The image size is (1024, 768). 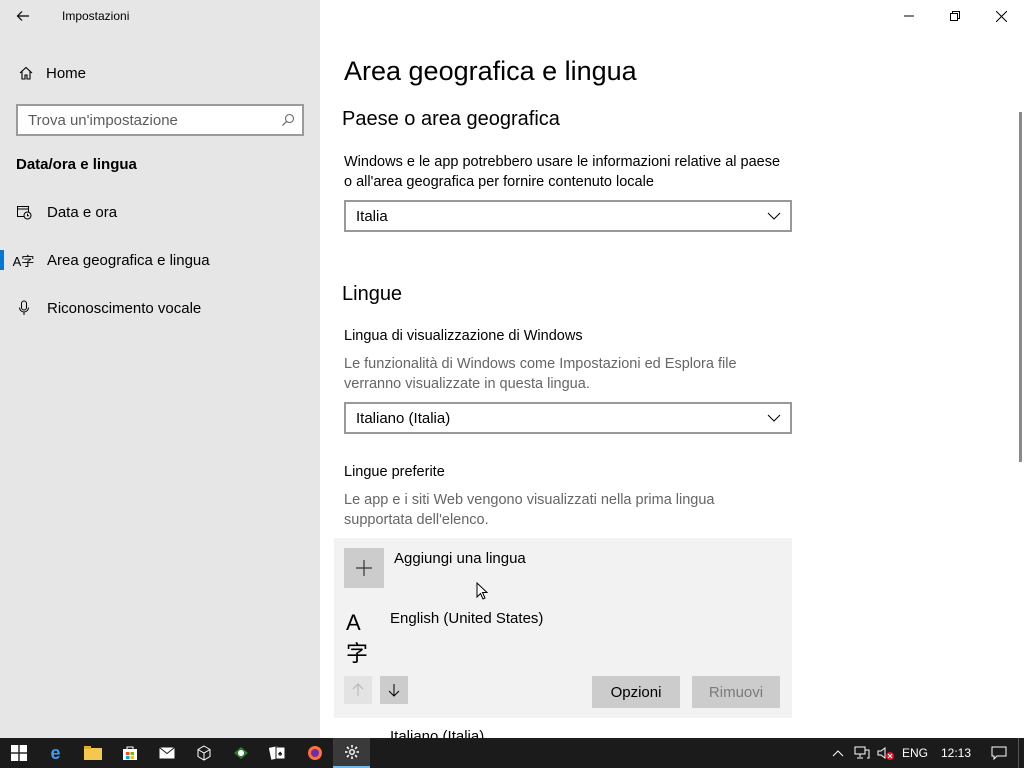 I want to click on add-language-label: Aggiungi una lingua, so click(x=460, y=558).